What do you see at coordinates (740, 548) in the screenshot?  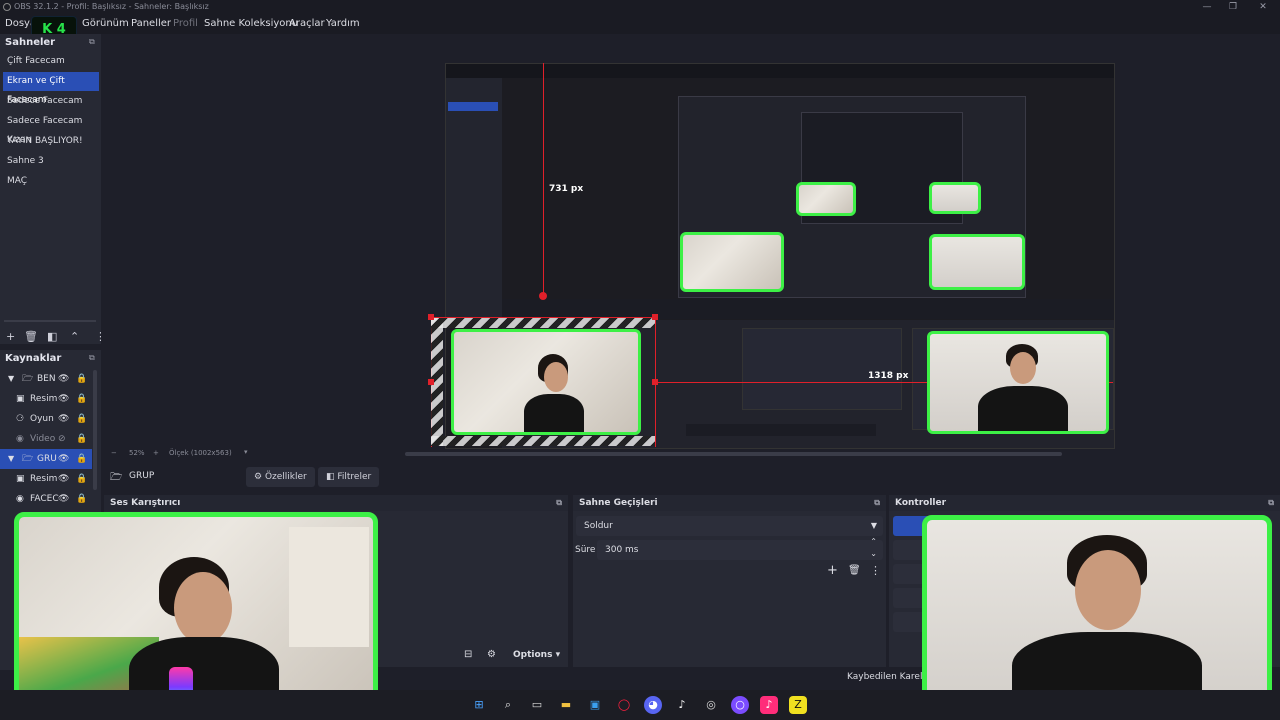 I see `duration-input: 300 ms ⌃ ⌄` at bounding box center [740, 548].